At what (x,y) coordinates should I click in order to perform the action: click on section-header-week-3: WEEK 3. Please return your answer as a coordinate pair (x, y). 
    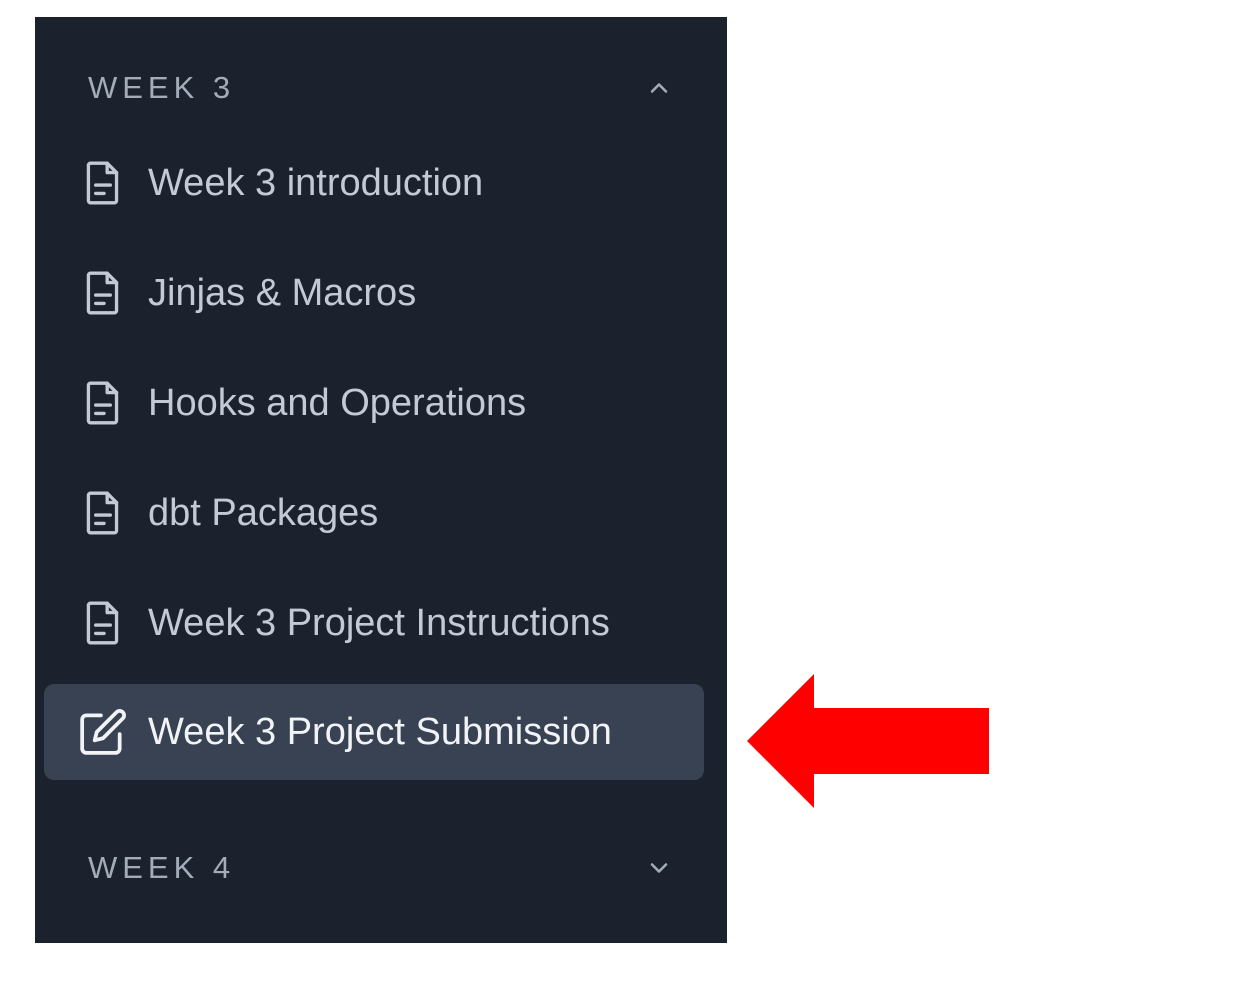
    Looking at the image, I should click on (381, 88).